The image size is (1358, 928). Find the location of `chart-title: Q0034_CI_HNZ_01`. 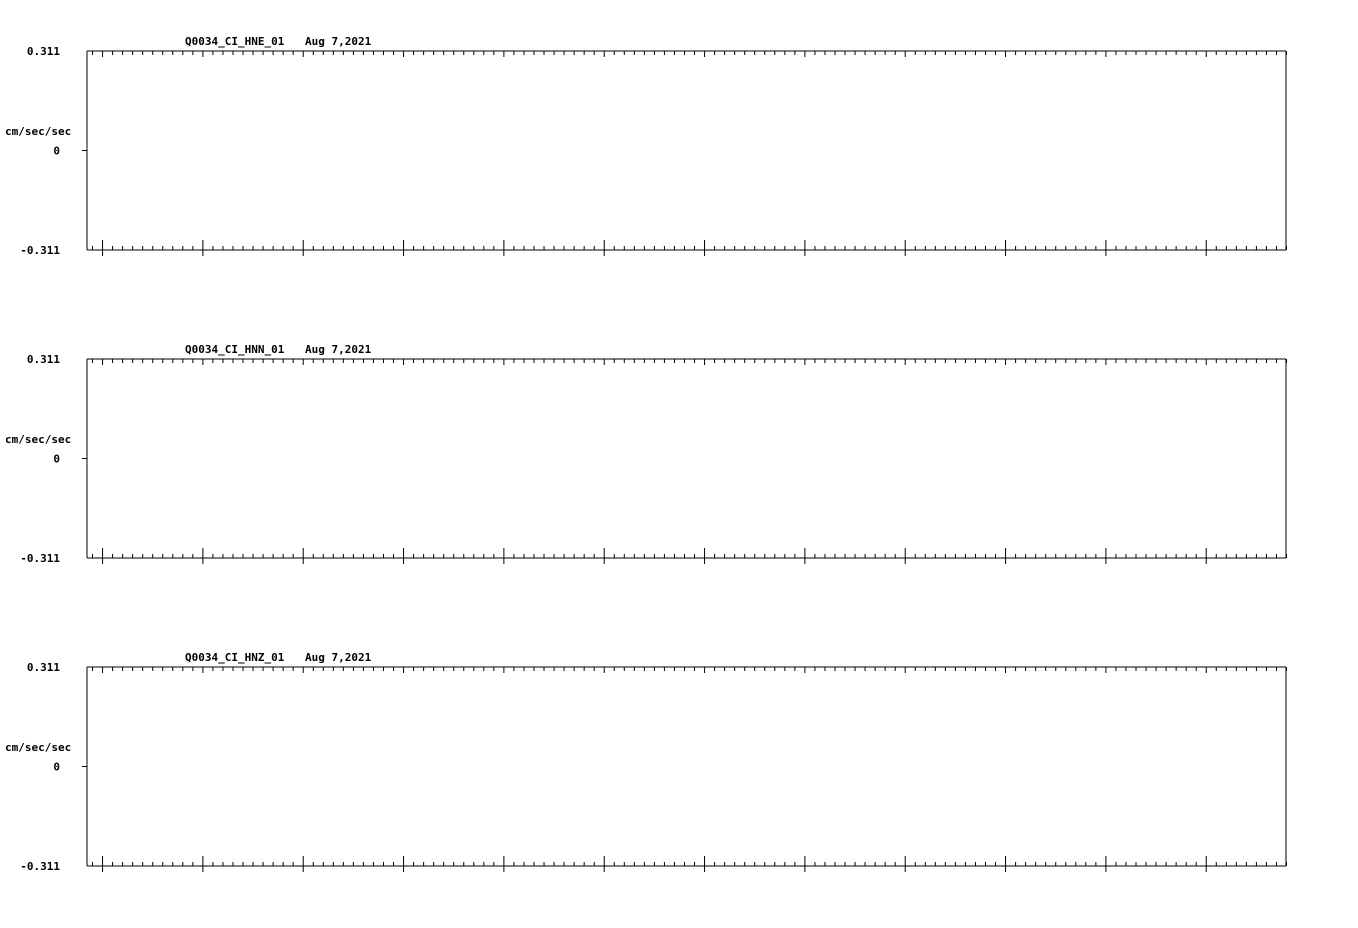

chart-title: Q0034_CI_HNZ_01 is located at coordinates (235, 657).